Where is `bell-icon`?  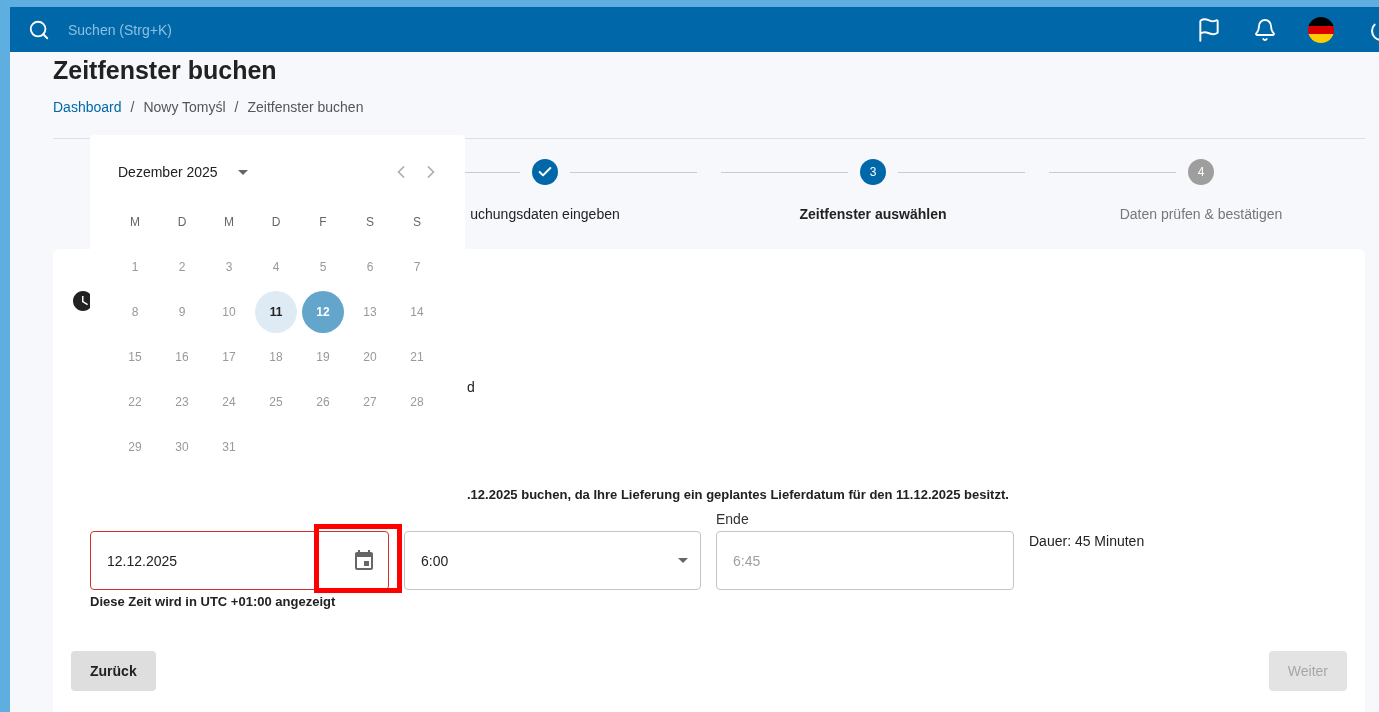
bell-icon is located at coordinates (1265, 29).